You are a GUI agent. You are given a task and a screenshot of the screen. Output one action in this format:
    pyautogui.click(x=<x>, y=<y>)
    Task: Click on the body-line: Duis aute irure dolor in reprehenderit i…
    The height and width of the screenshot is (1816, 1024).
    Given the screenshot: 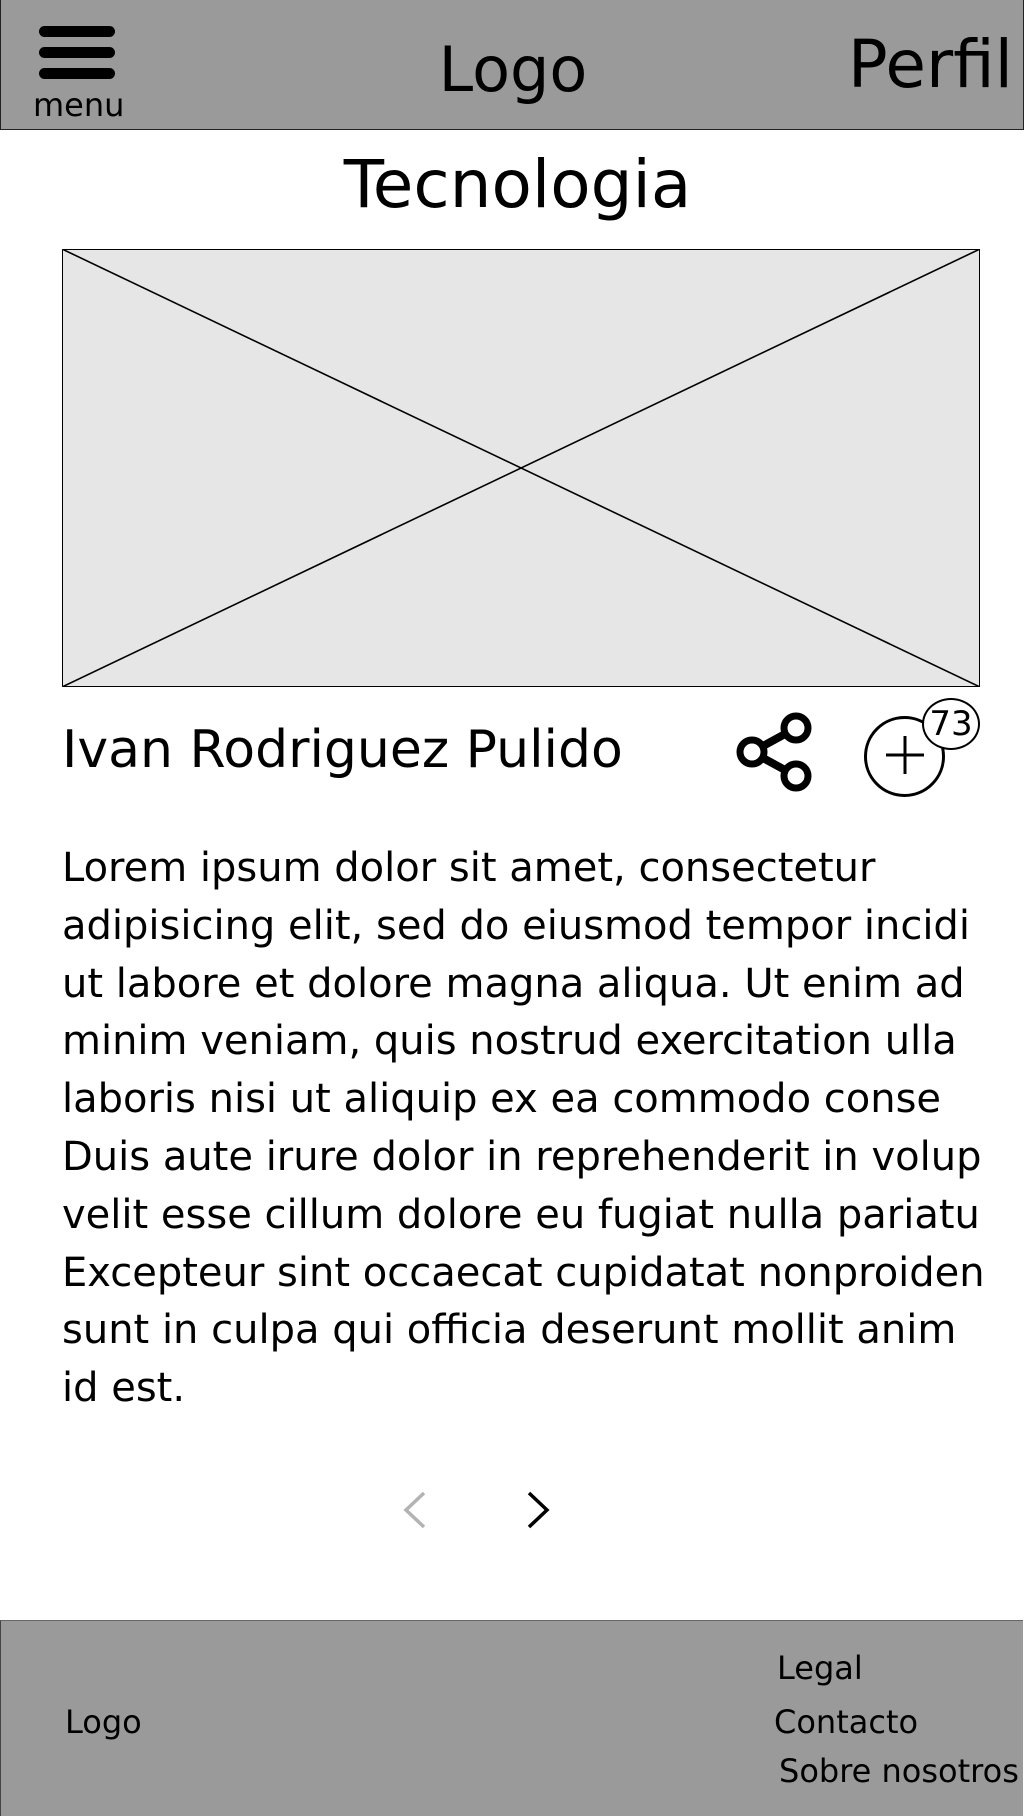 What is the action you would take?
    pyautogui.click(x=522, y=1156)
    